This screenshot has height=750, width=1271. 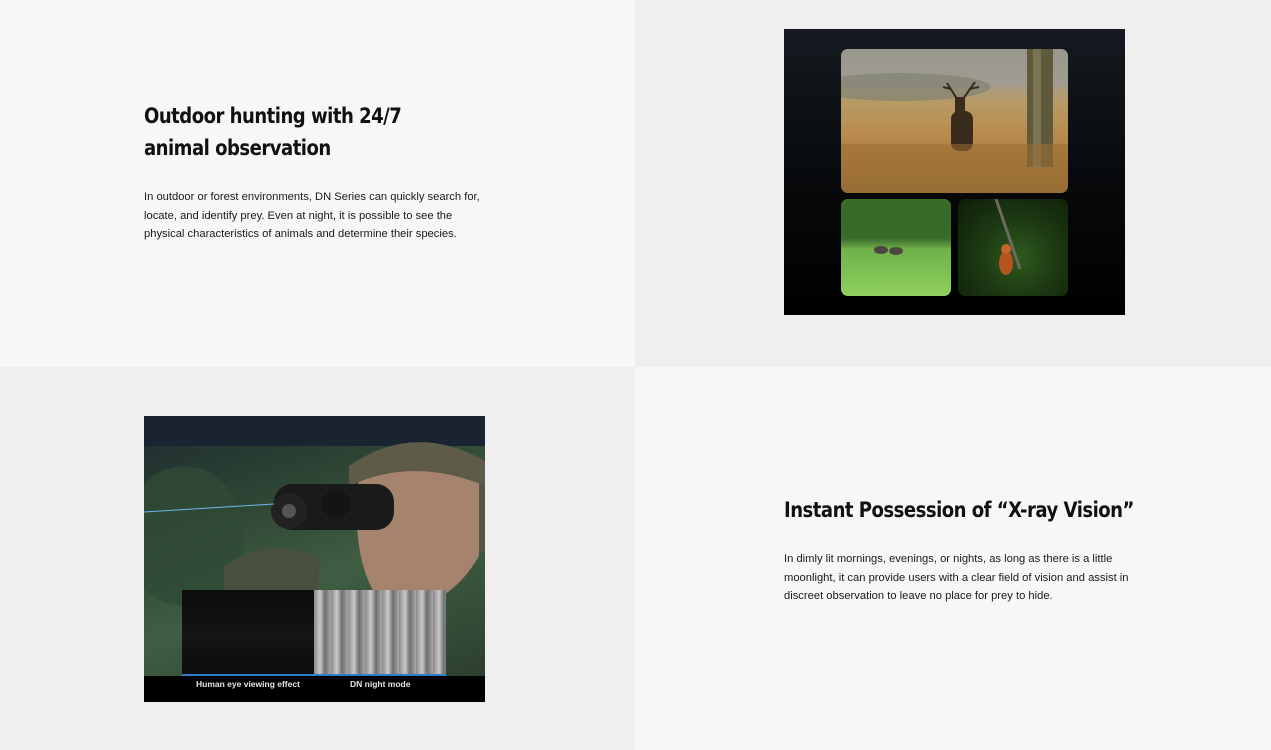 I want to click on deer-photo, so click(x=954, y=121).